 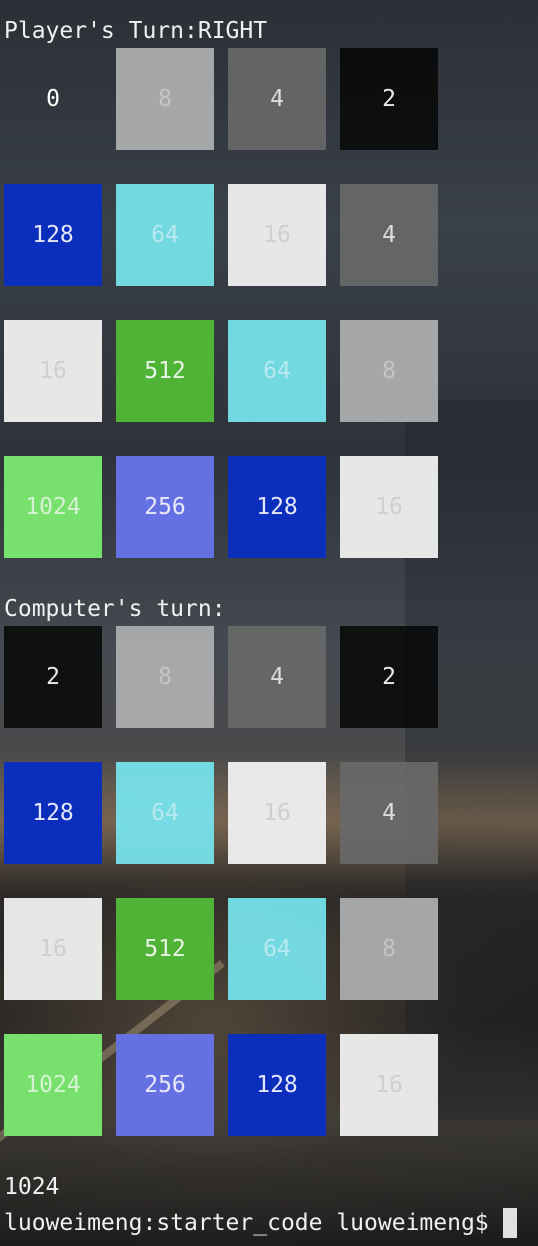 I want to click on shell-prompt: luoweimeng:starter_code luoweimeng$, so click(x=246, y=1223).